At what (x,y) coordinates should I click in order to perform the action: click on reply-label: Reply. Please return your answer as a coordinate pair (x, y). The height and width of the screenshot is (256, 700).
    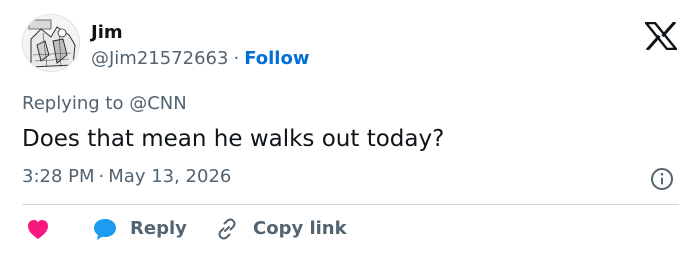
    Looking at the image, I should click on (158, 228).